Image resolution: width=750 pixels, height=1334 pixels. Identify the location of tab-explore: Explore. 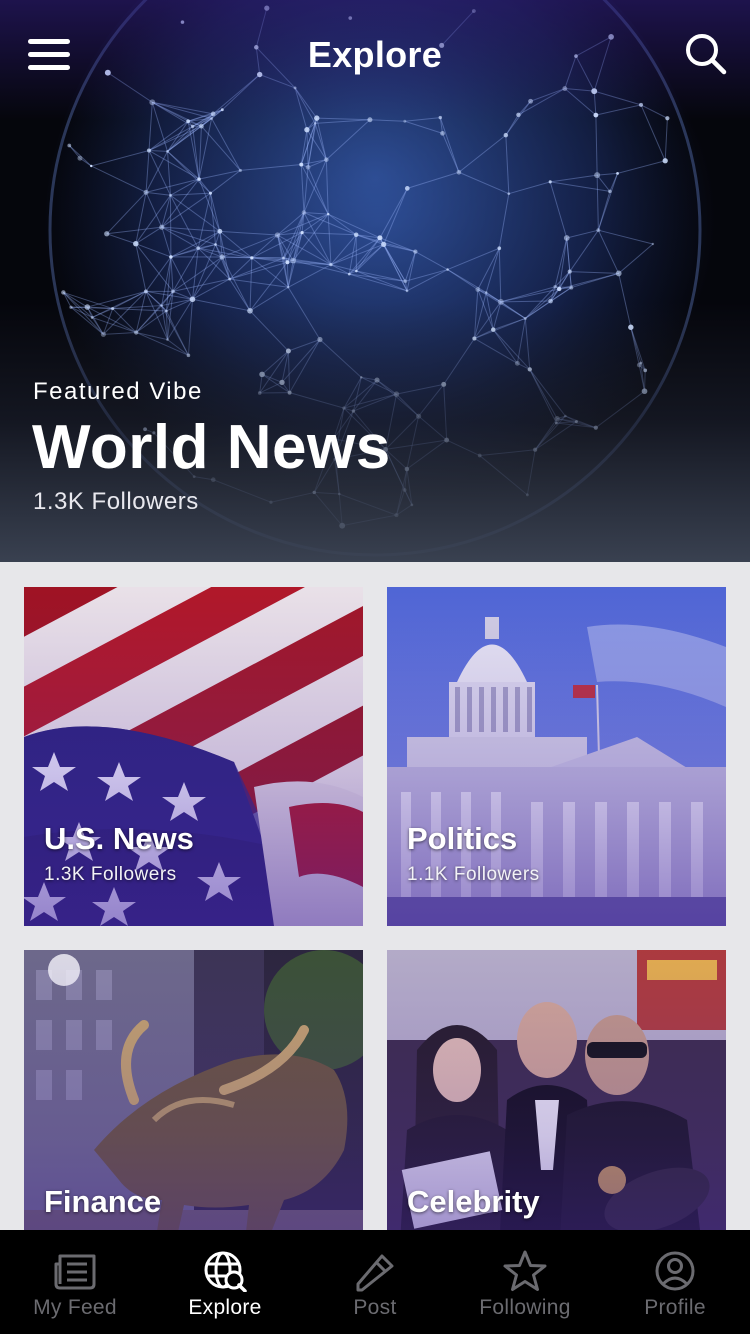
(225, 1282).